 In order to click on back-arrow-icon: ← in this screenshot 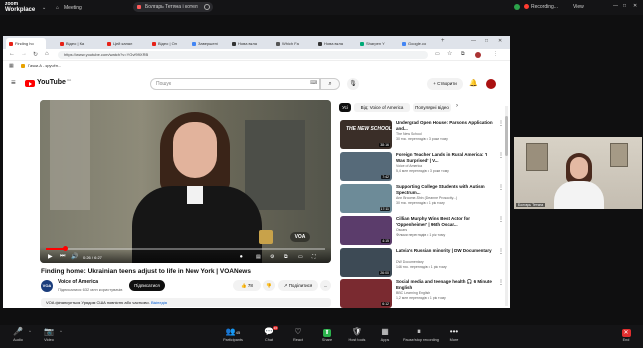, I will do `click(12, 54)`.